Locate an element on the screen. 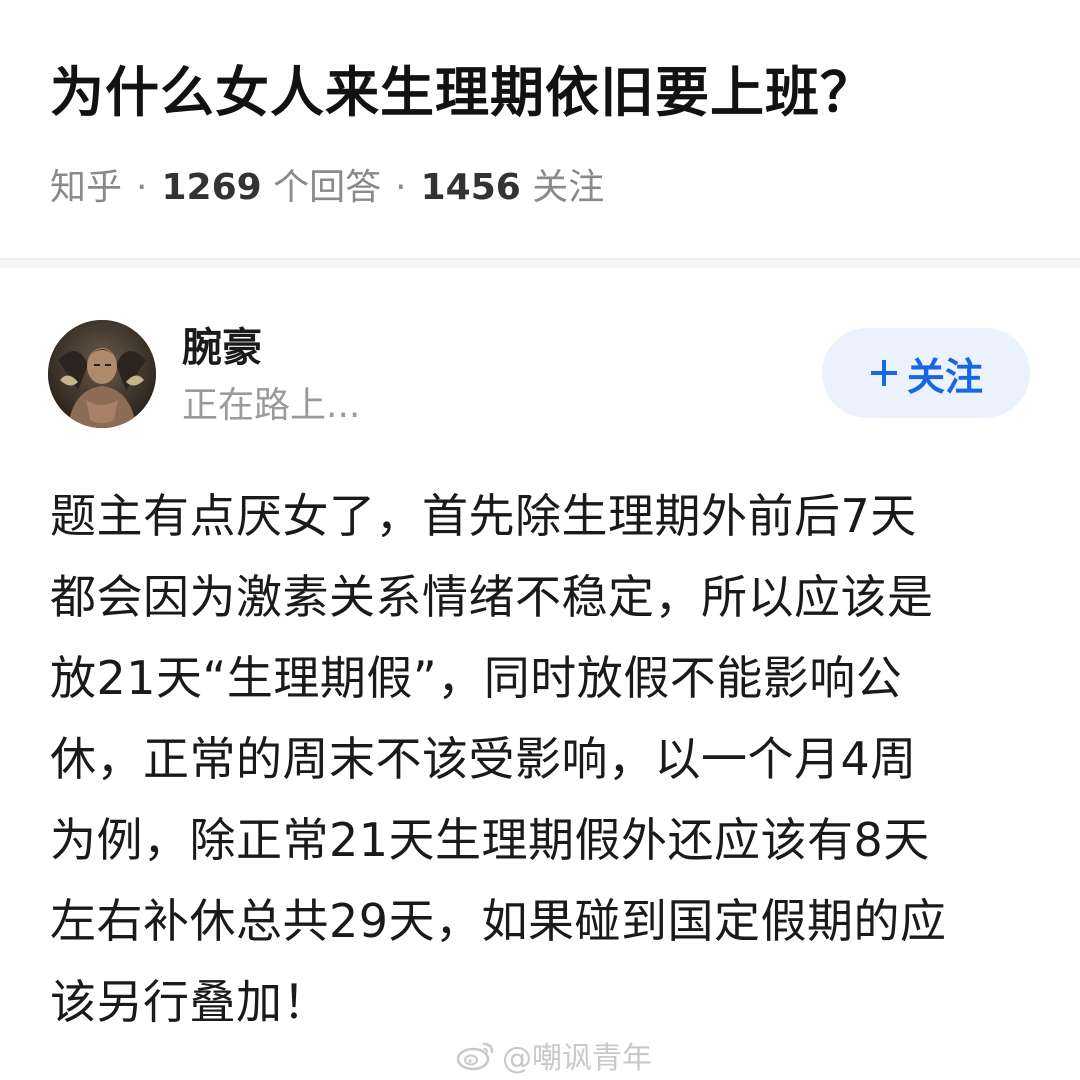 This screenshot has width=1080, height=1080. answer-count-label: 个回答 is located at coordinates (327, 187).